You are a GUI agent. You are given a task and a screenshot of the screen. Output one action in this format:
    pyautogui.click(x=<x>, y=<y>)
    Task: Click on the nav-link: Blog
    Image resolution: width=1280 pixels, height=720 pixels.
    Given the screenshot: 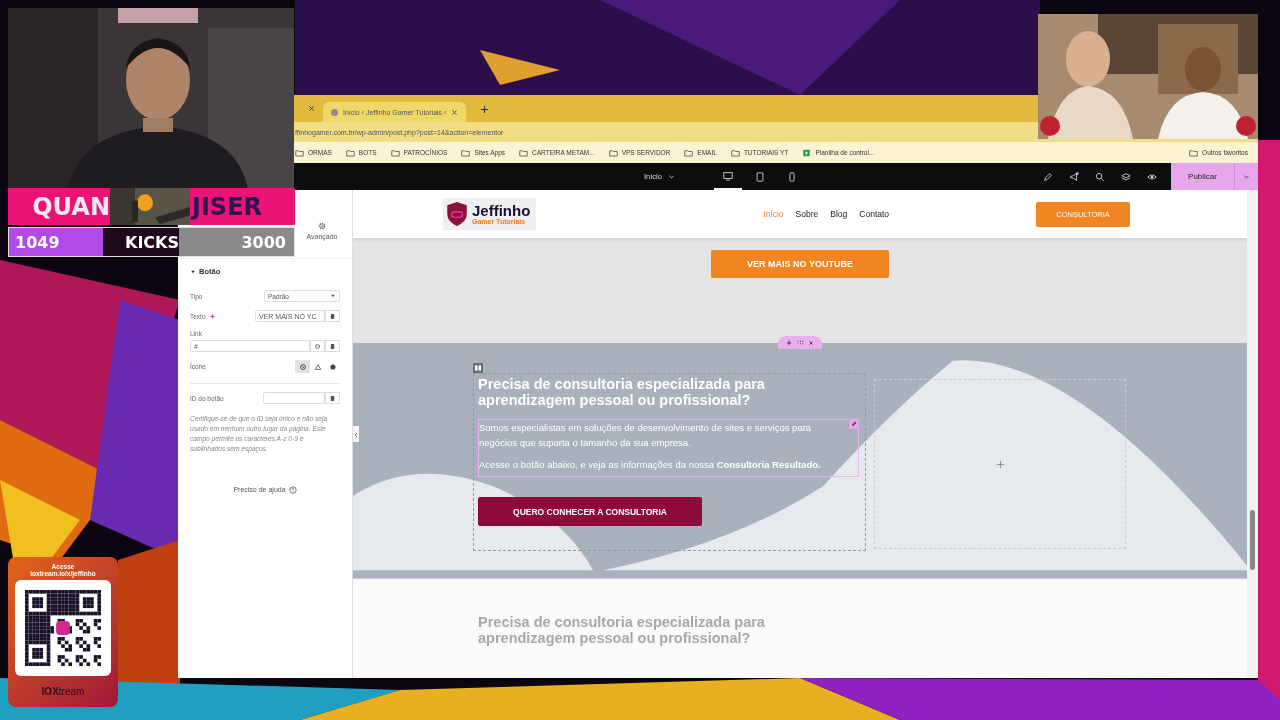 What is the action you would take?
    pyautogui.click(x=839, y=214)
    